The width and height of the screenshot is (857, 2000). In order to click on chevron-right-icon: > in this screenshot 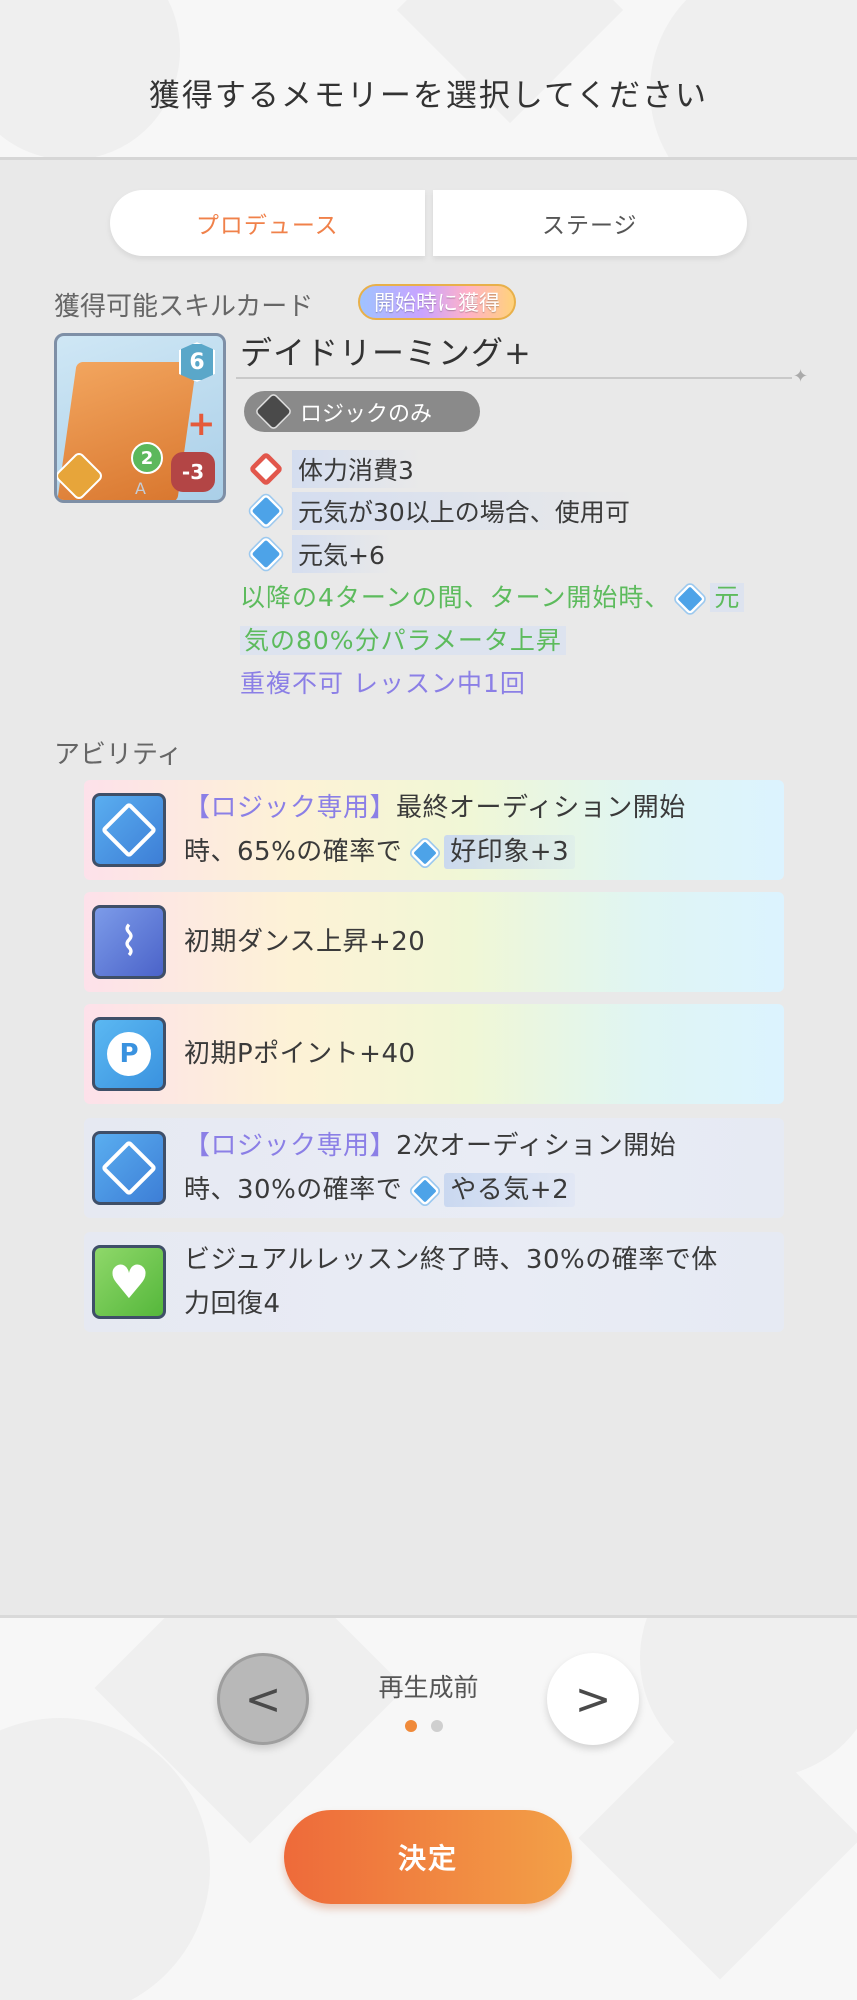, I will do `click(593, 1699)`.